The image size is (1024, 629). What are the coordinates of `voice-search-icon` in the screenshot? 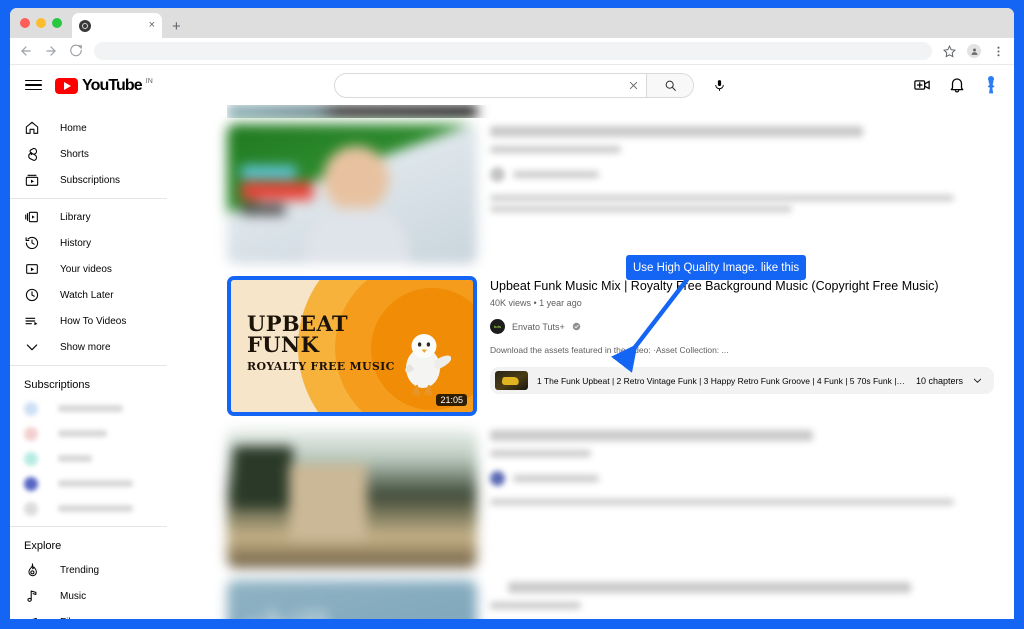 It's located at (719, 85).